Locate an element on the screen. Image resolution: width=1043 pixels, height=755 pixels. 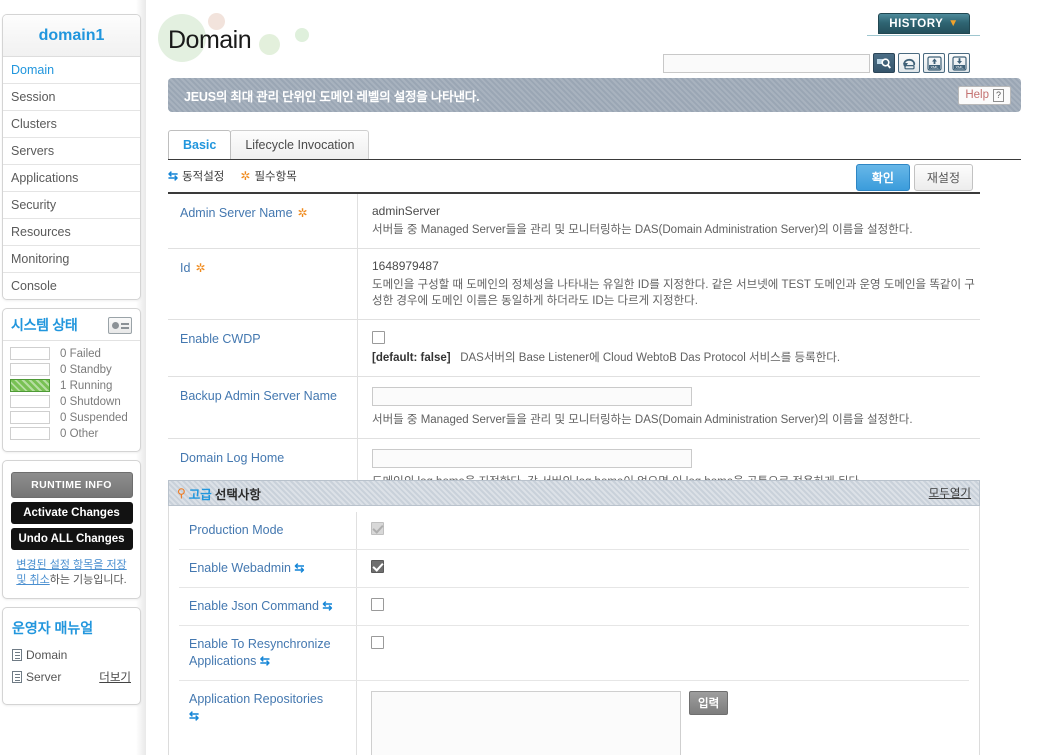
sidebar-domain-title: domain1 is located at coordinates (71, 36).